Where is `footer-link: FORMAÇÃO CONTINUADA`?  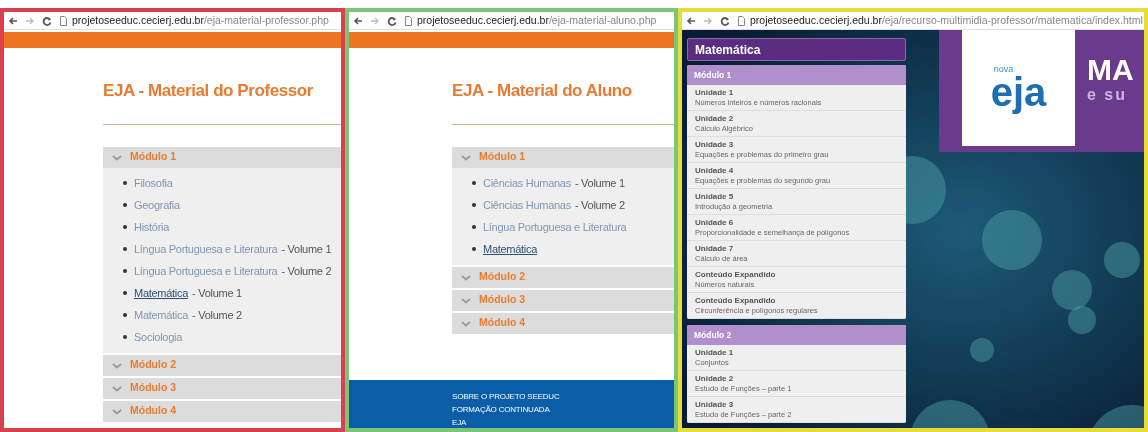 footer-link: FORMAÇÃO CONTINUADA is located at coordinates (563, 410).